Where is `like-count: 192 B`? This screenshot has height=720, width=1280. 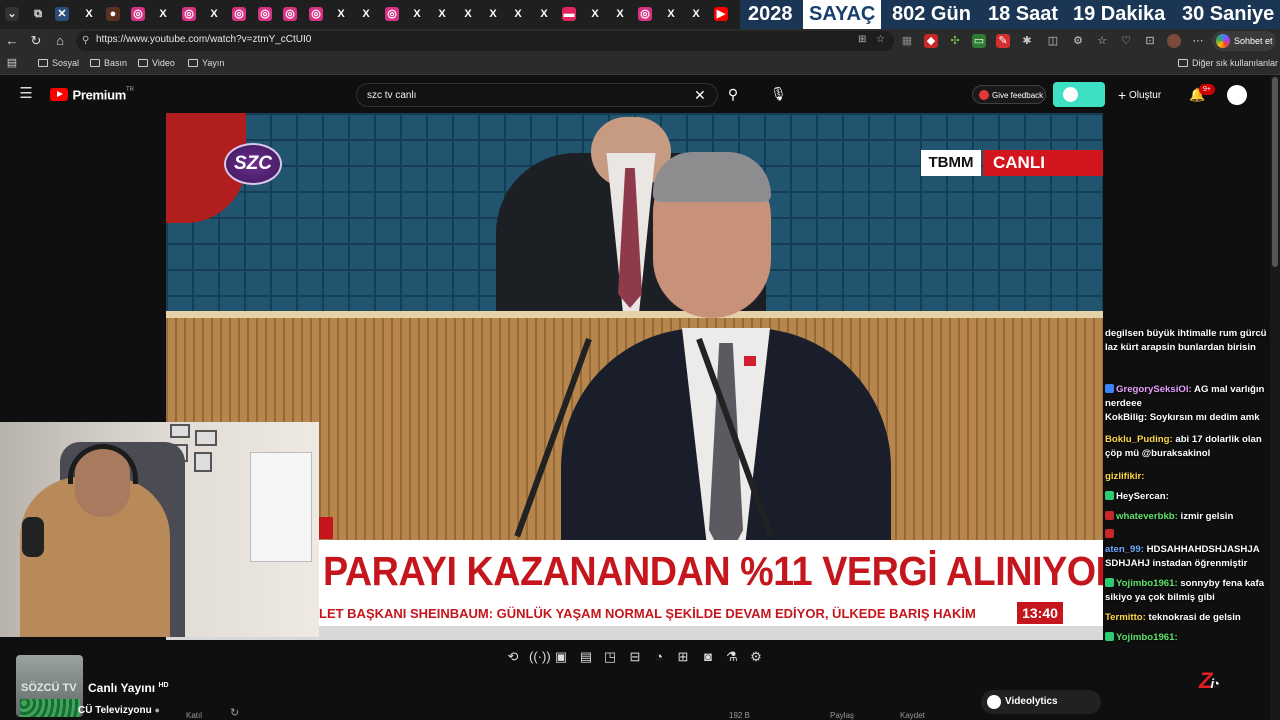 like-count: 192 B is located at coordinates (739, 715).